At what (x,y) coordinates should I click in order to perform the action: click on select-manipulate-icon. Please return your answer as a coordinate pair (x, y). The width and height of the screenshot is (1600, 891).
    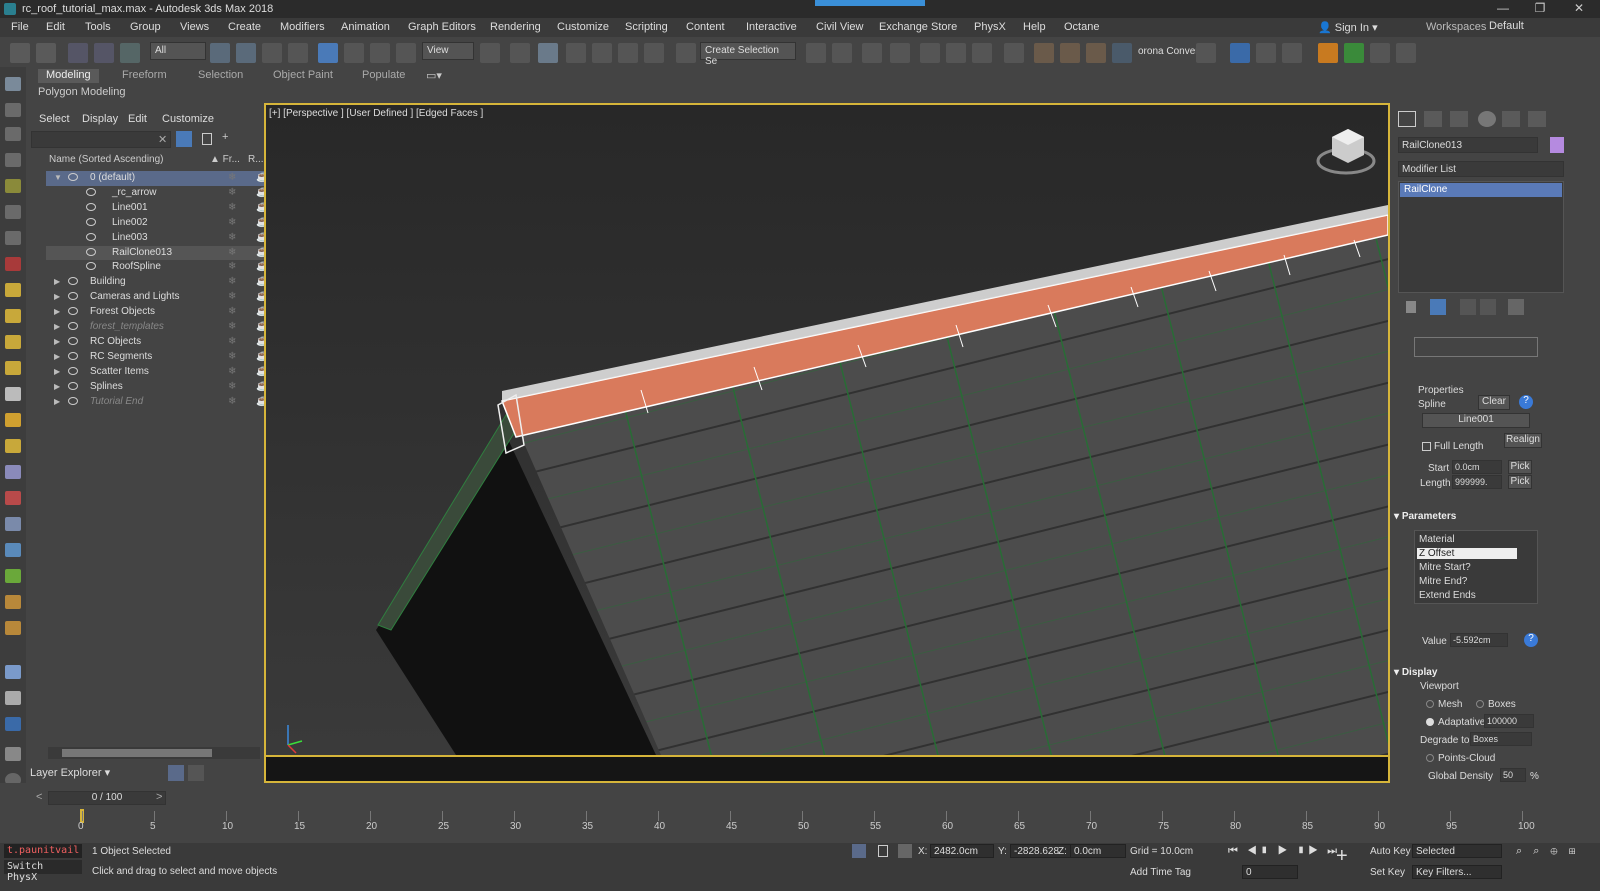
    Looking at the image, I should click on (520, 53).